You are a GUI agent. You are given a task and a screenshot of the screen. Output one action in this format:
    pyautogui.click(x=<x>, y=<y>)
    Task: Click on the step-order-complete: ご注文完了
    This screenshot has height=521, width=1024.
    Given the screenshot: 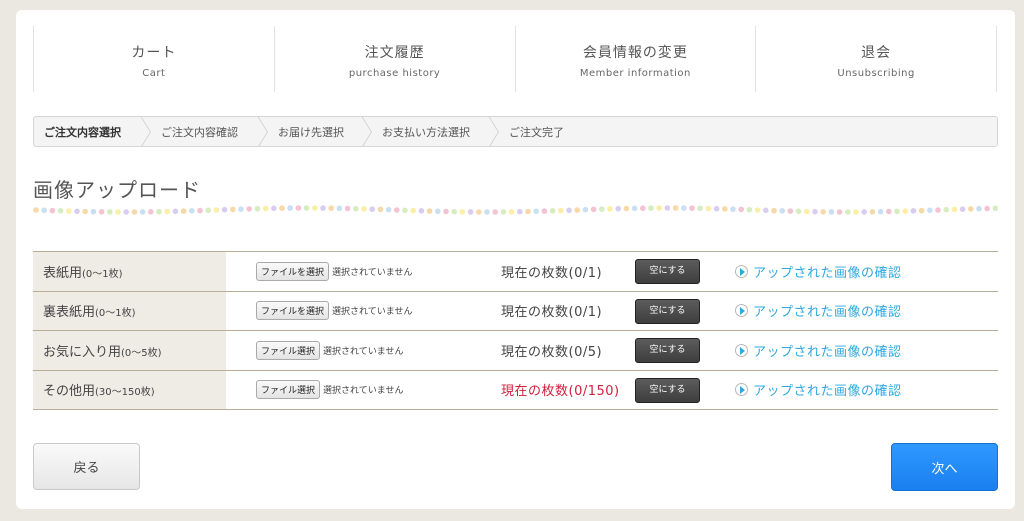 What is the action you would take?
    pyautogui.click(x=536, y=132)
    